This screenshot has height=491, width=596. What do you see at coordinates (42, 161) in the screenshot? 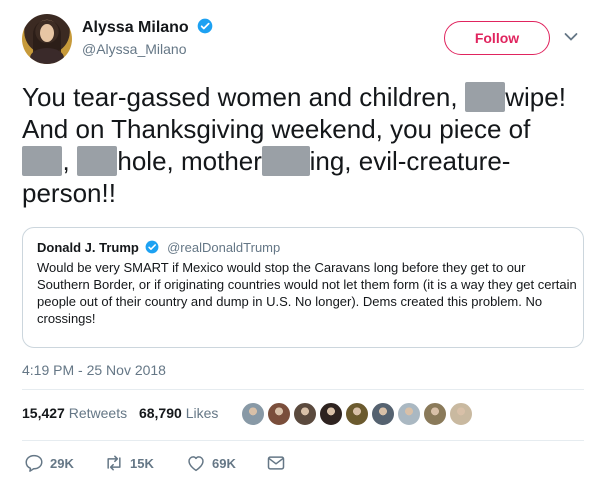
I see `censored-word: shit` at bounding box center [42, 161].